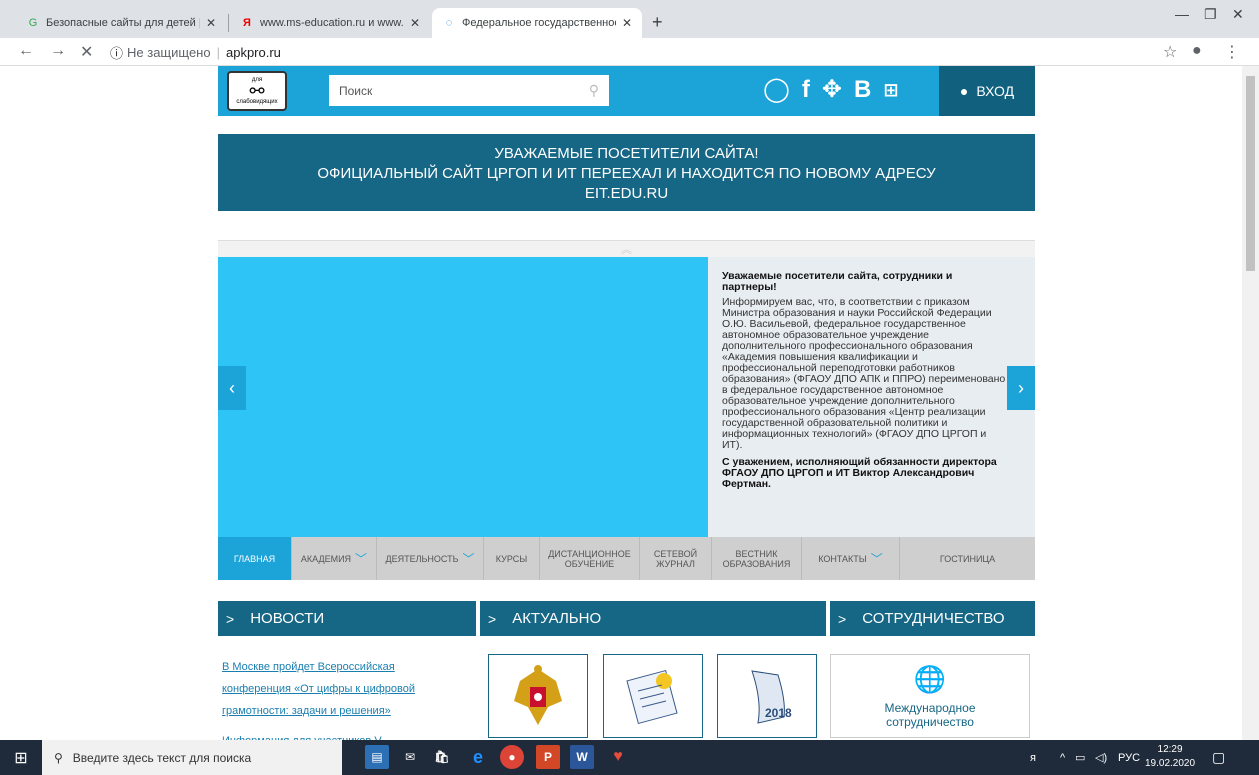  Describe the element at coordinates (851, 558) in the screenshot. I see `menu-item-contacts: КОНТАКТЫ ﹀` at that location.